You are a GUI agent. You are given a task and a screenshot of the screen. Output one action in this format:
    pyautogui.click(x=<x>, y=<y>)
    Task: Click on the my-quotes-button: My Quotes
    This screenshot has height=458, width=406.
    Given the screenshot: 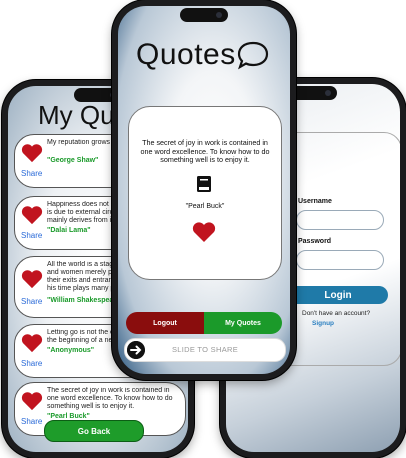 What is the action you would take?
    pyautogui.click(x=243, y=323)
    